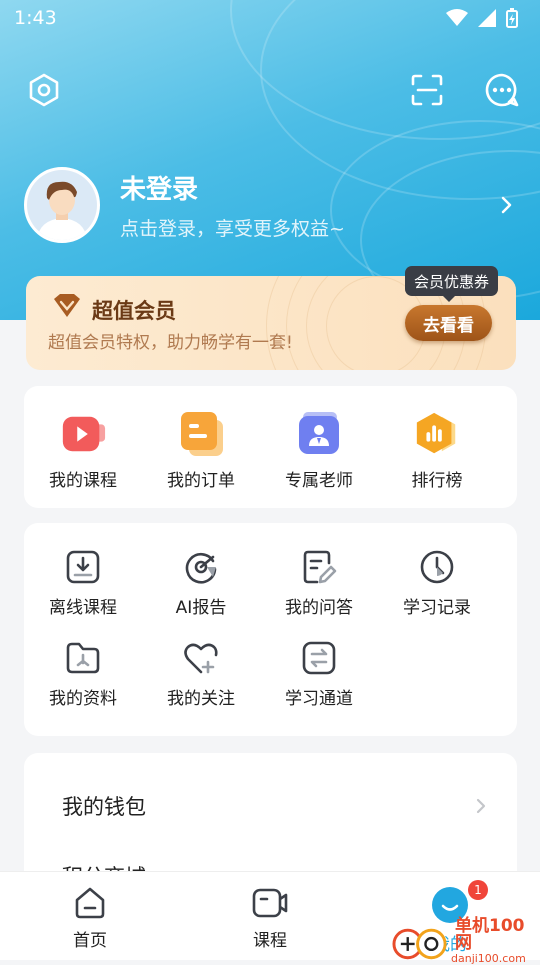 This screenshot has height=965, width=540. What do you see at coordinates (488, 958) in the screenshot?
I see `watermark-domain: danji100.com` at bounding box center [488, 958].